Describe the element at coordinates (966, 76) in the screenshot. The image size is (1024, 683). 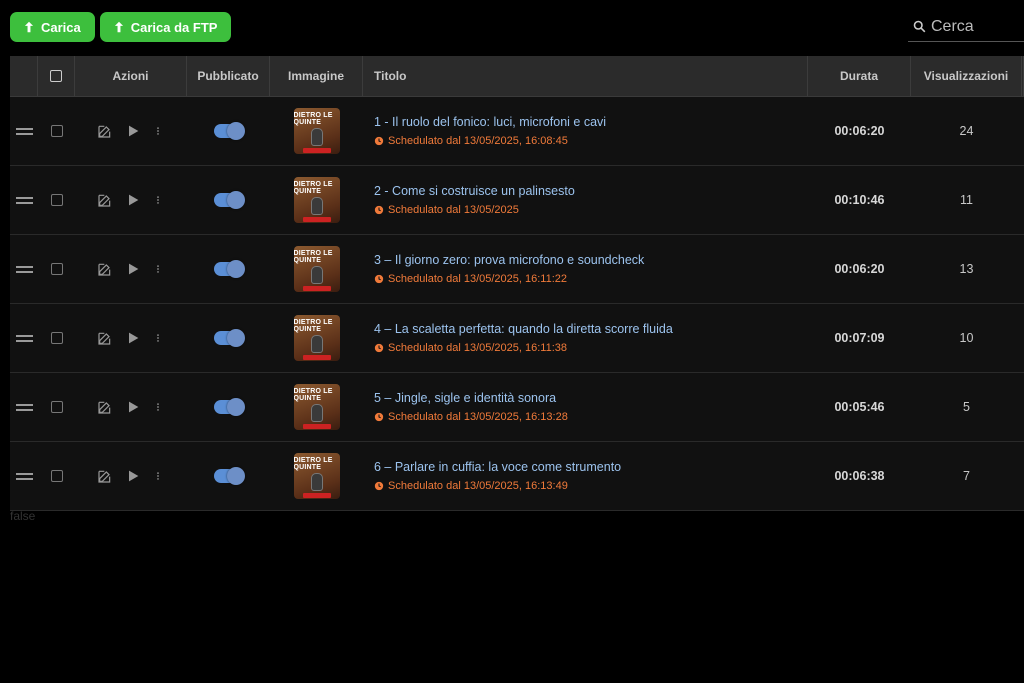
I see `header-views: Visualizzazioni` at that location.